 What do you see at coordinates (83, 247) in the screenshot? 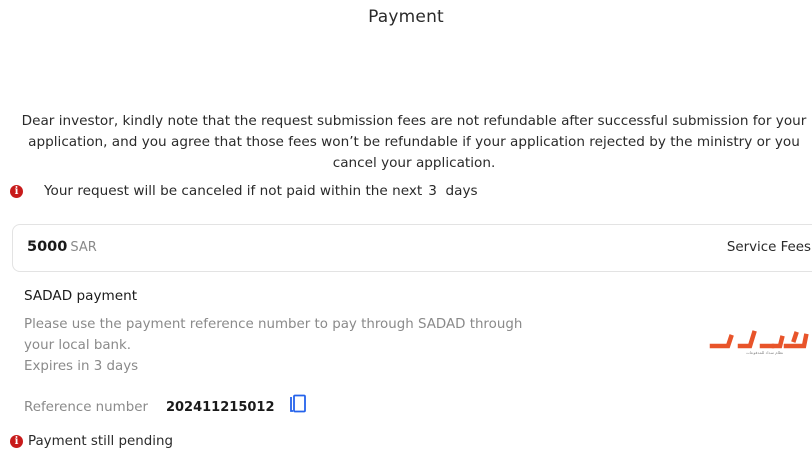
I see `fee-currency: SAR` at bounding box center [83, 247].